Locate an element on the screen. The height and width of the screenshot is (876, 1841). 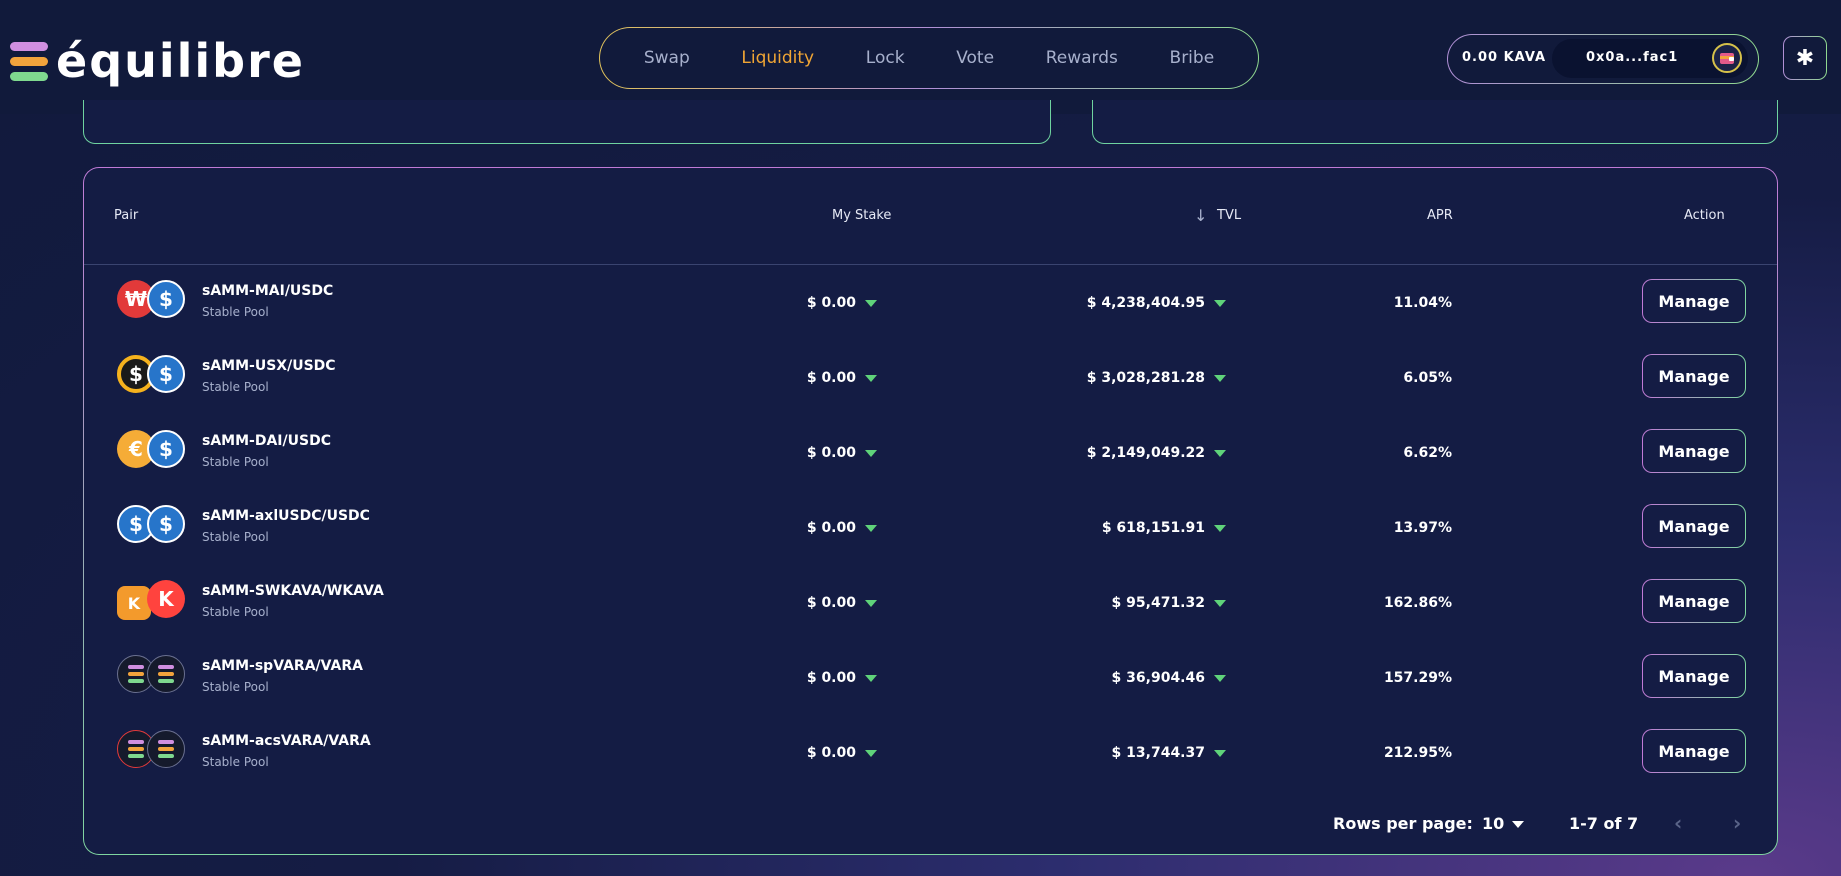
main-nav: Swap Liquidity Lock Vote Rewards Bribe is located at coordinates (929, 58).